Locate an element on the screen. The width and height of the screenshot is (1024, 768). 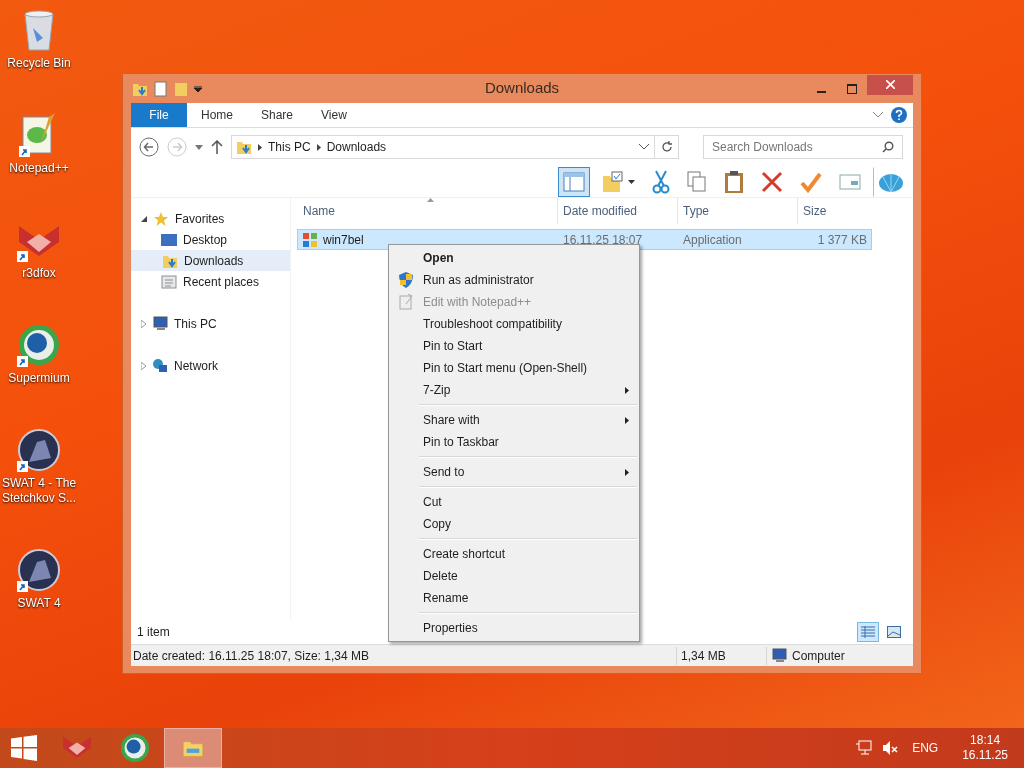
checkmark-icon is located at coordinates (811, 181).